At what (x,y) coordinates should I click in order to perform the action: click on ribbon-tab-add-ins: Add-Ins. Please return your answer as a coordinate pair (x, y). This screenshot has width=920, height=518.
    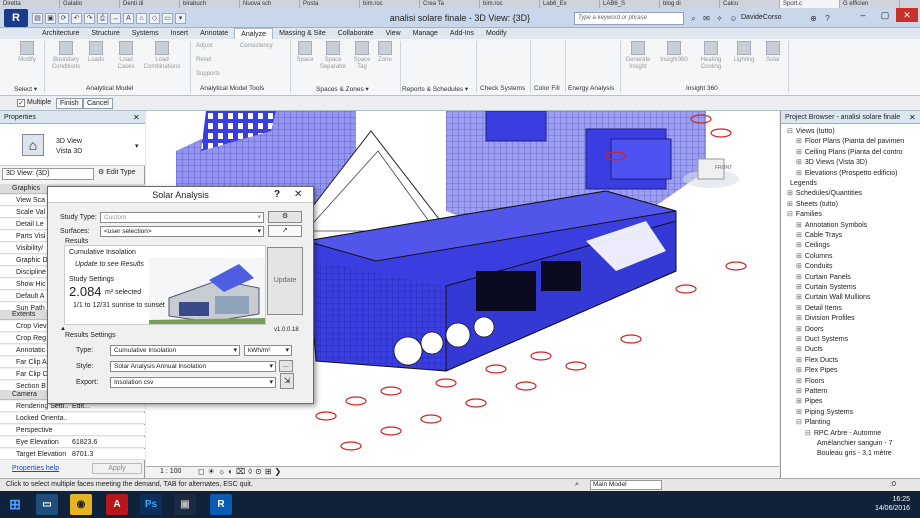
    Looking at the image, I should click on (462, 33).